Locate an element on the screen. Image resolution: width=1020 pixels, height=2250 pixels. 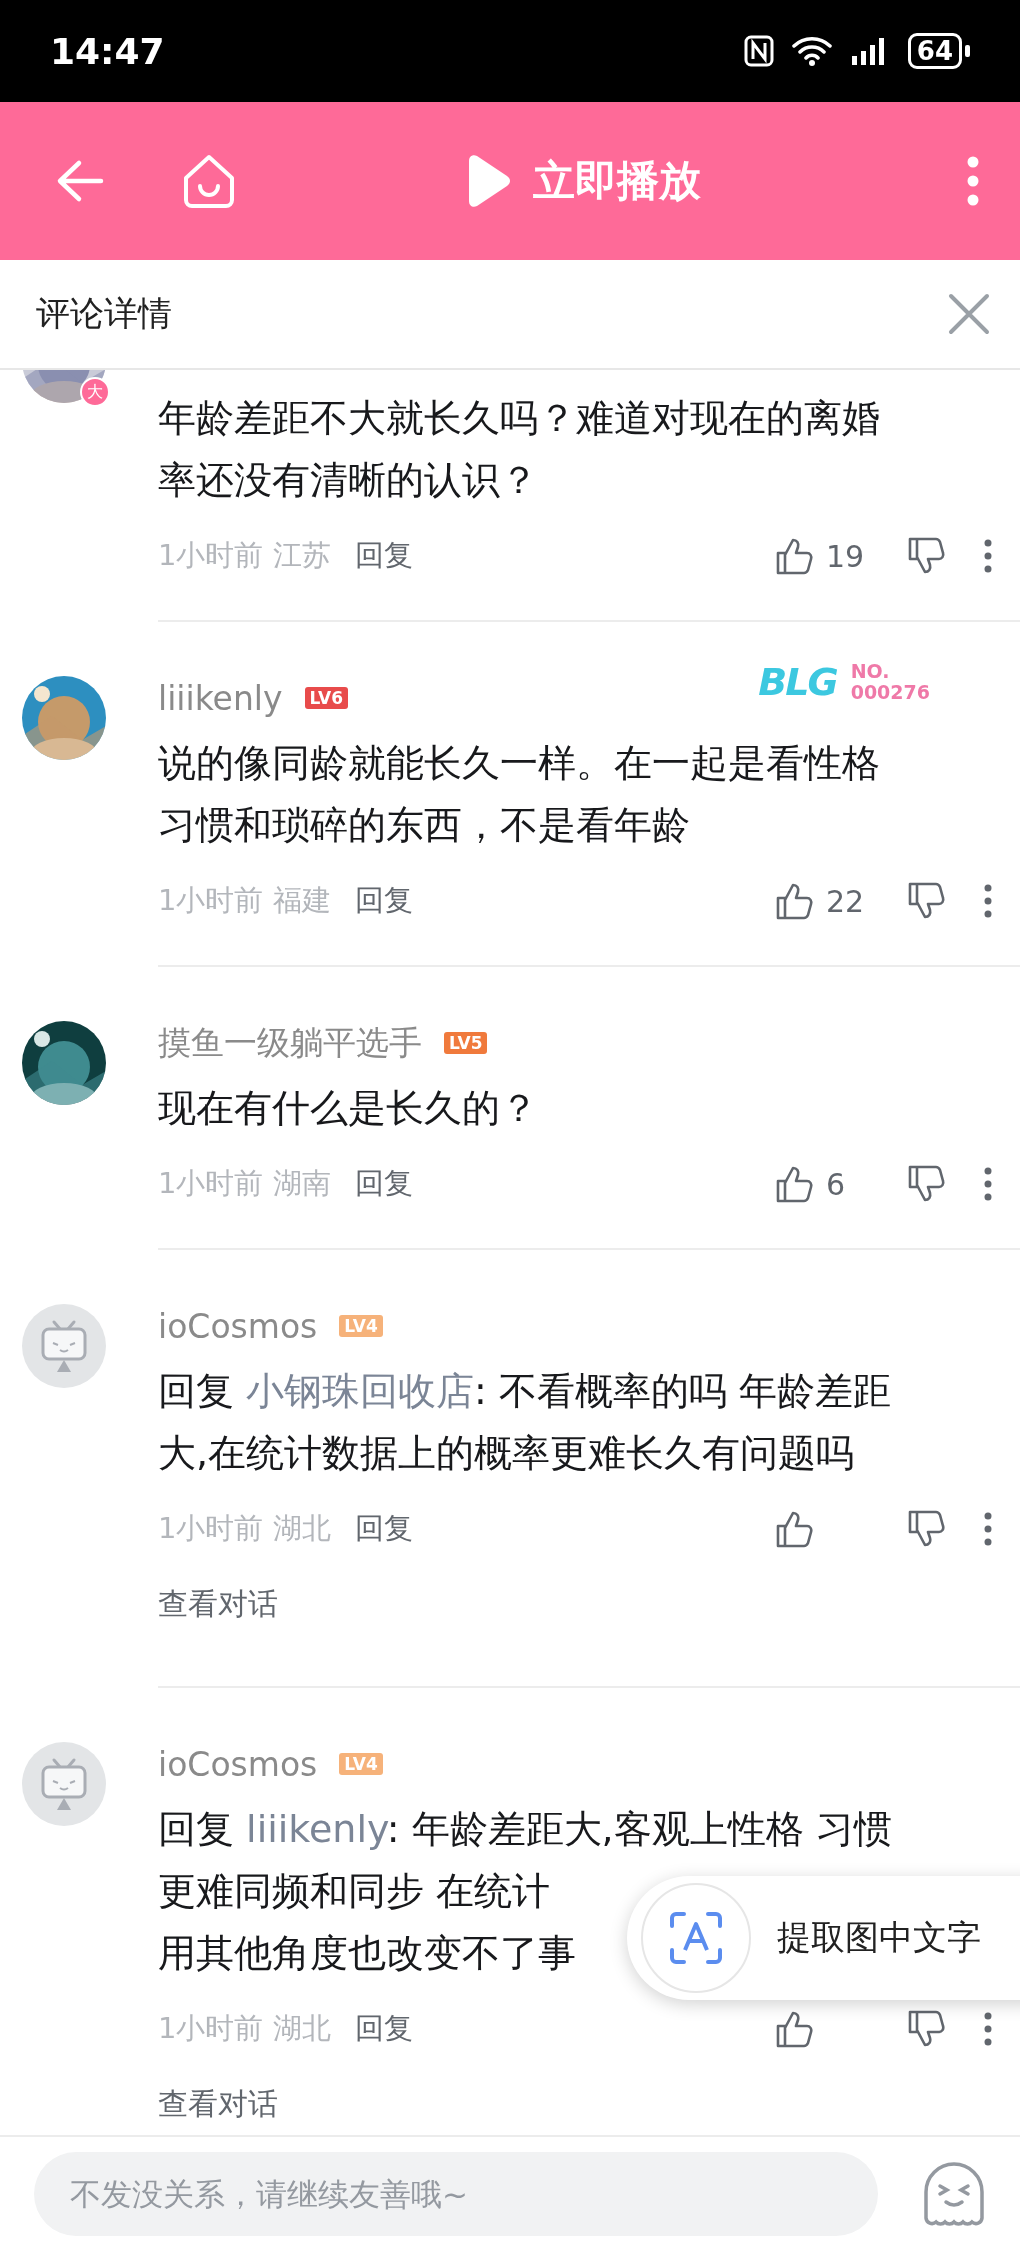
comment-text: 率还没有清晰的认识？ is located at coordinates (348, 480).